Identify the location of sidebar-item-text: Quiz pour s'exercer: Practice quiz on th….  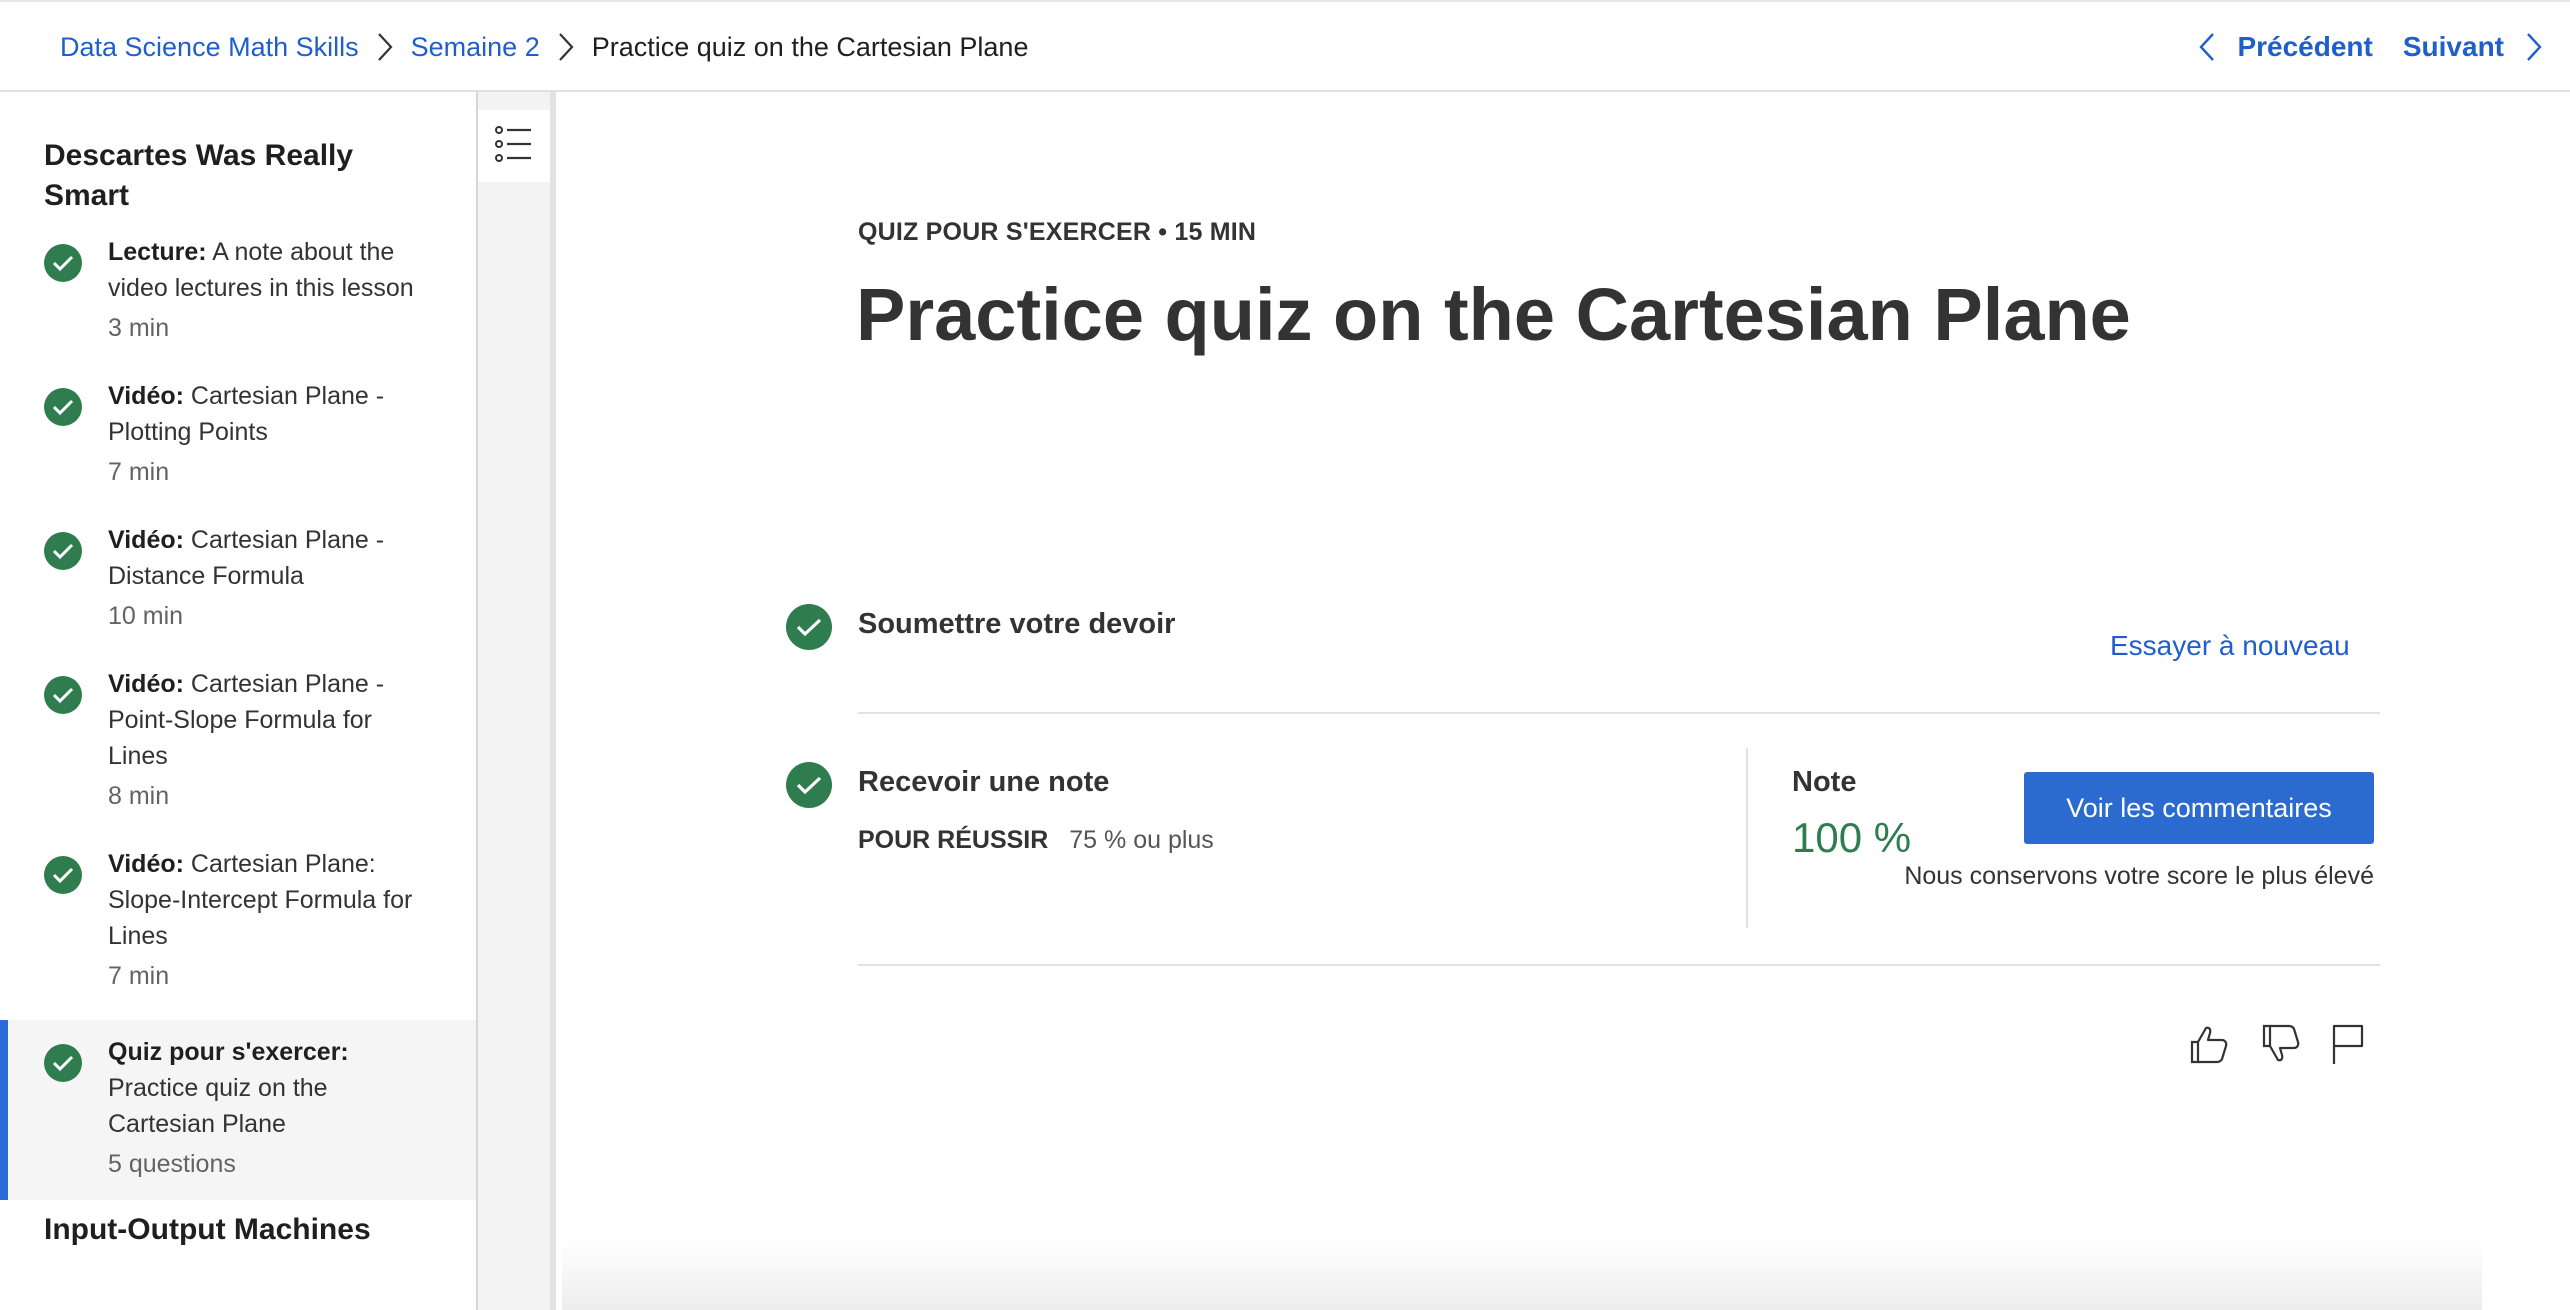
(273, 1108).